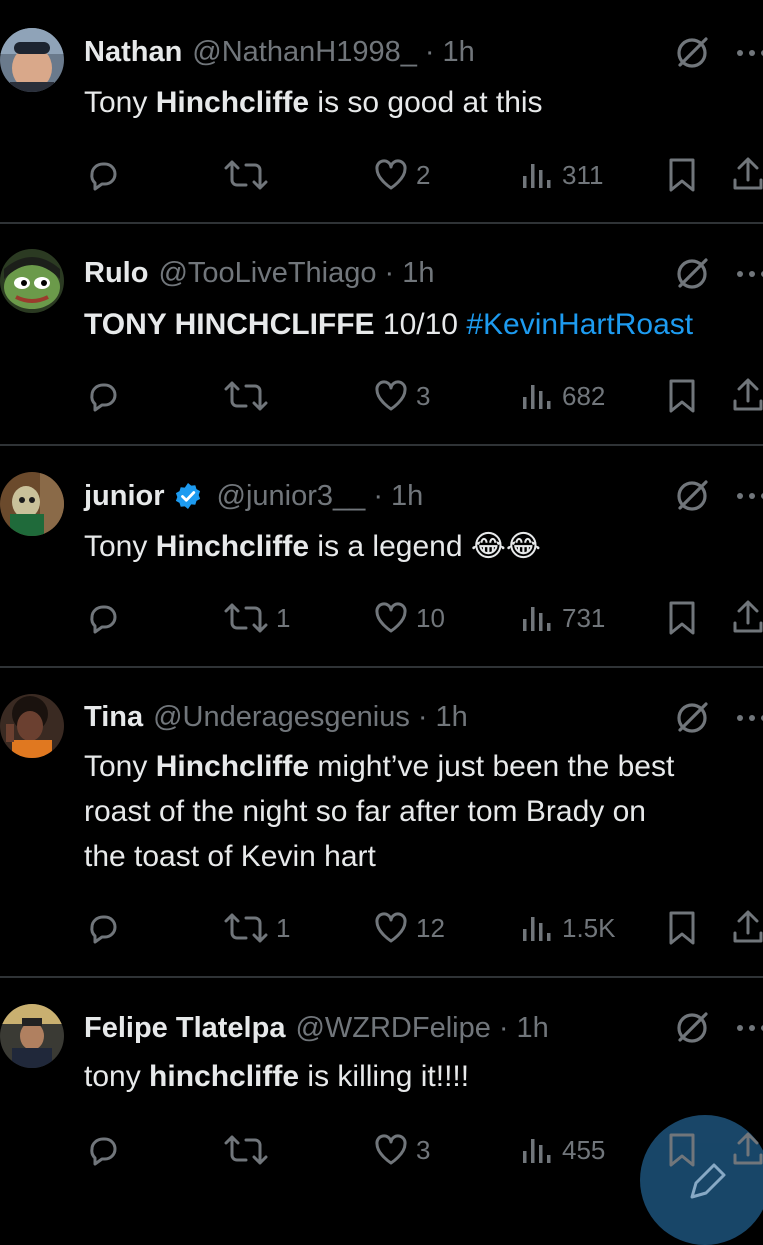 The image size is (763, 1245). Describe the element at coordinates (423, 1076) in the screenshot. I see `tweet-text: tony hinchcliffe is killing it!!!!` at that location.